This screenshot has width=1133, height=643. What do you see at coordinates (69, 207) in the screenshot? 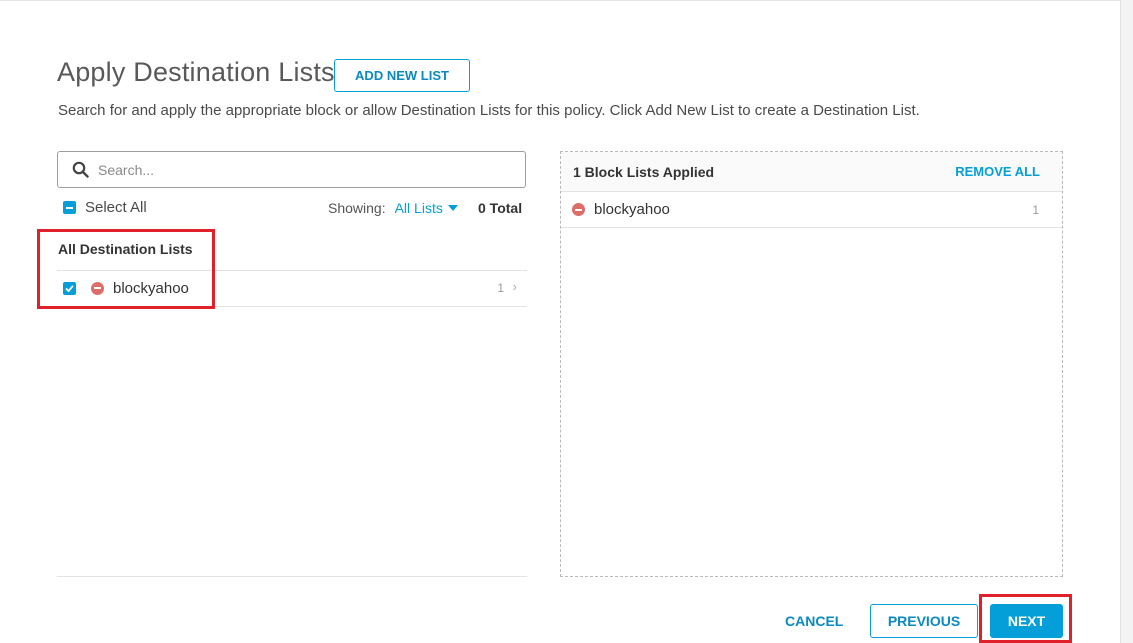
I see `checkbox-partial-icon` at bounding box center [69, 207].